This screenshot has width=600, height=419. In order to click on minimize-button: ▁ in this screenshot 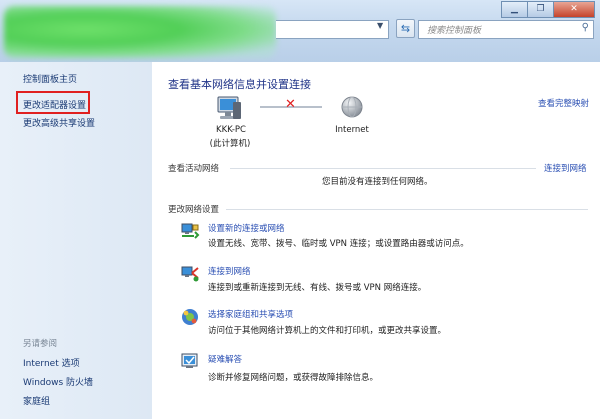, I will do `click(514, 9)`.